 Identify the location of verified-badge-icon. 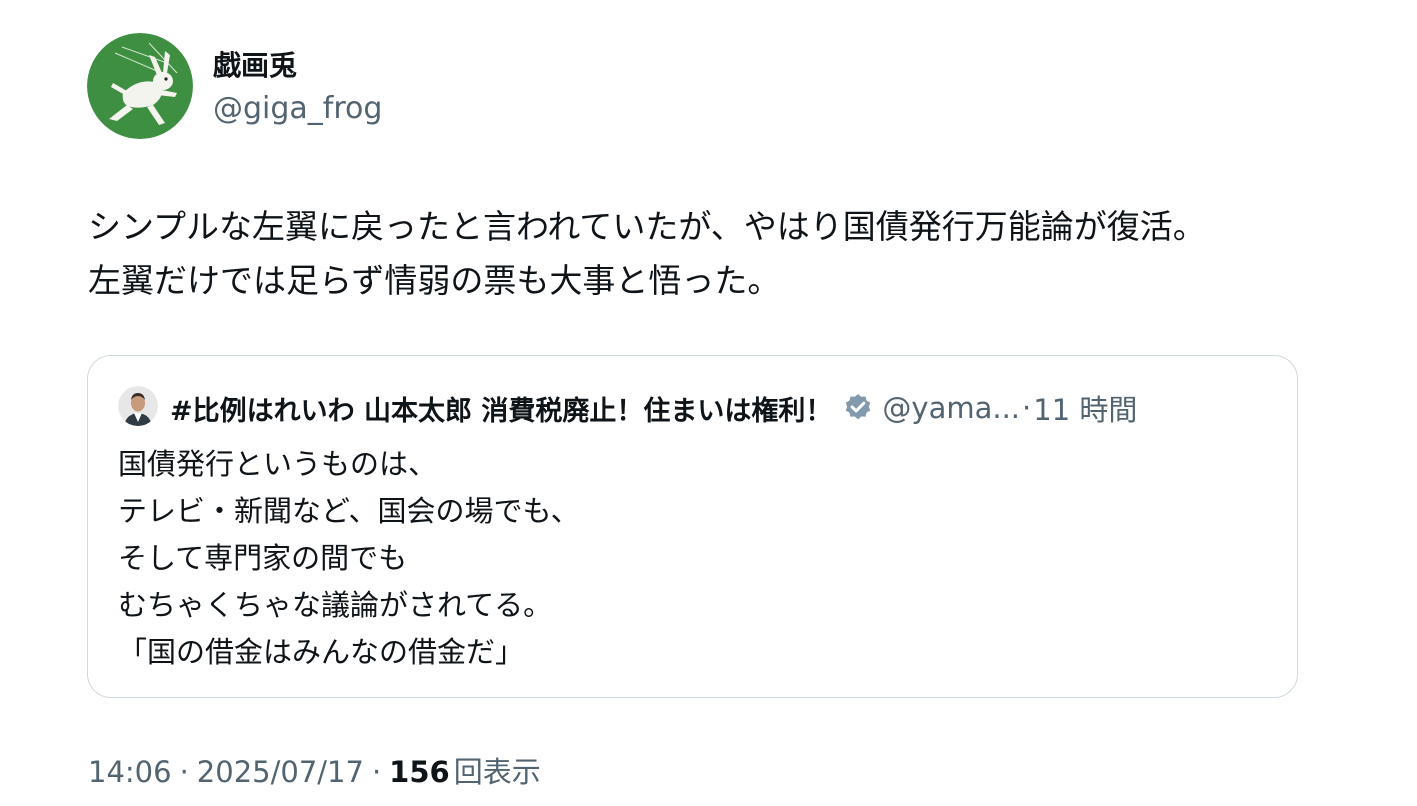
(858, 407).